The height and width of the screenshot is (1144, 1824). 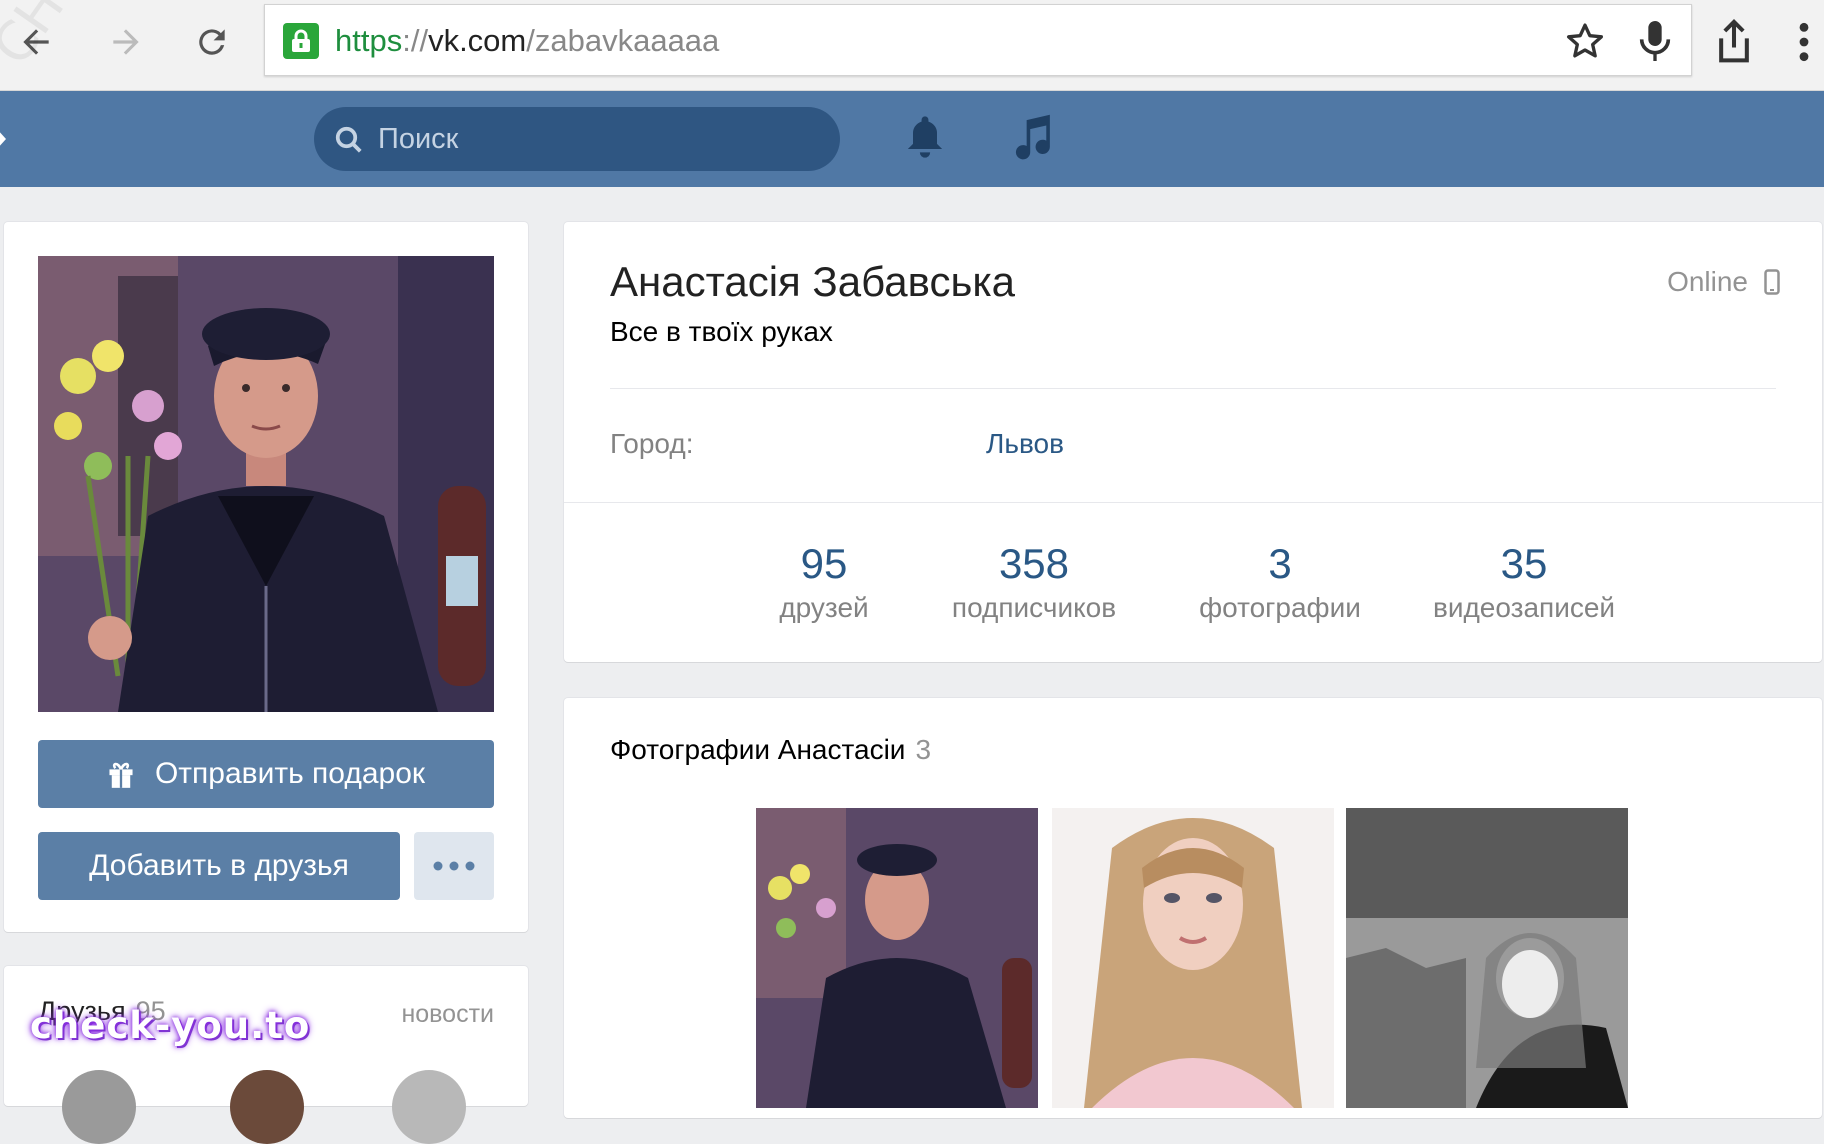 What do you see at coordinates (301, 41) in the screenshot?
I see `lock-icon` at bounding box center [301, 41].